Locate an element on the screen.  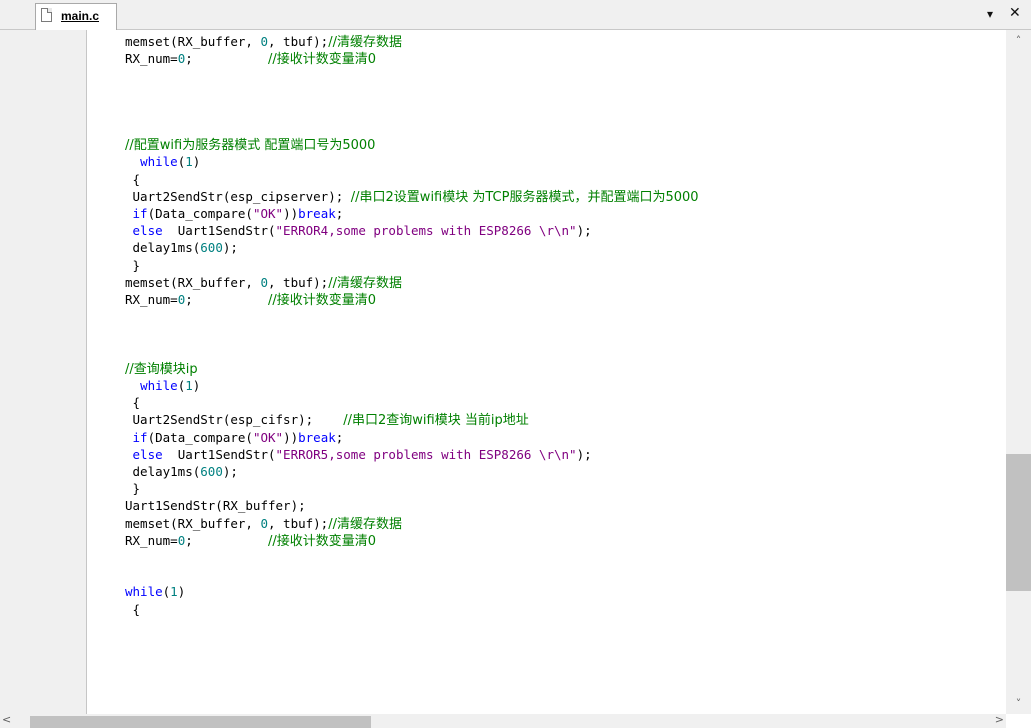
code-line: 125 delay1ms(600); is located at coordinates (552, 471).